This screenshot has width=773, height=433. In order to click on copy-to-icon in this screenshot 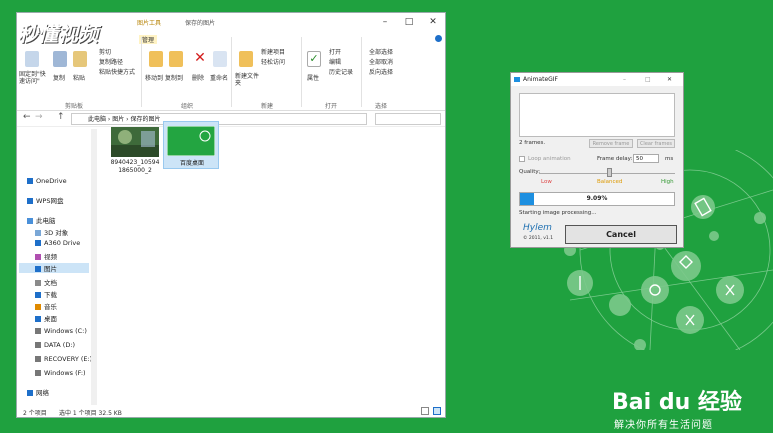, I will do `click(176, 59)`.